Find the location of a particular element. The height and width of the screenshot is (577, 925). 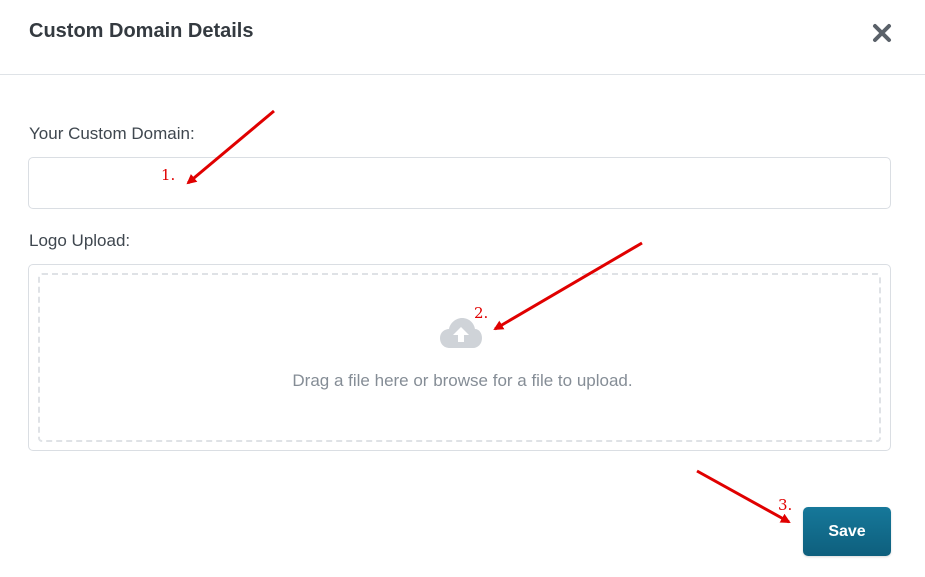

dialog-header: Custom Domain Details is located at coordinates (462, 37).